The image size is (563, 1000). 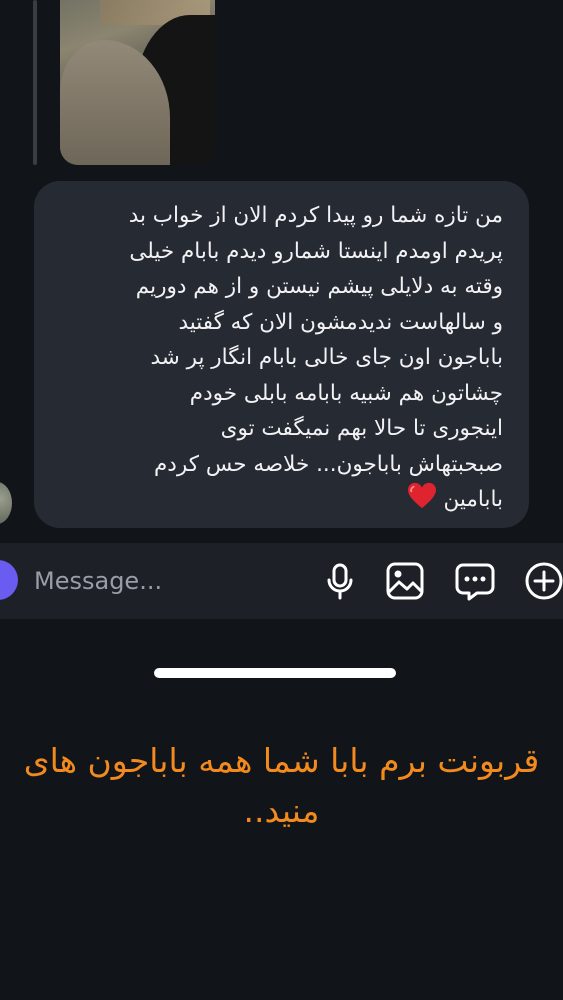 What do you see at coordinates (275, 673) in the screenshot?
I see `home-indicator` at bounding box center [275, 673].